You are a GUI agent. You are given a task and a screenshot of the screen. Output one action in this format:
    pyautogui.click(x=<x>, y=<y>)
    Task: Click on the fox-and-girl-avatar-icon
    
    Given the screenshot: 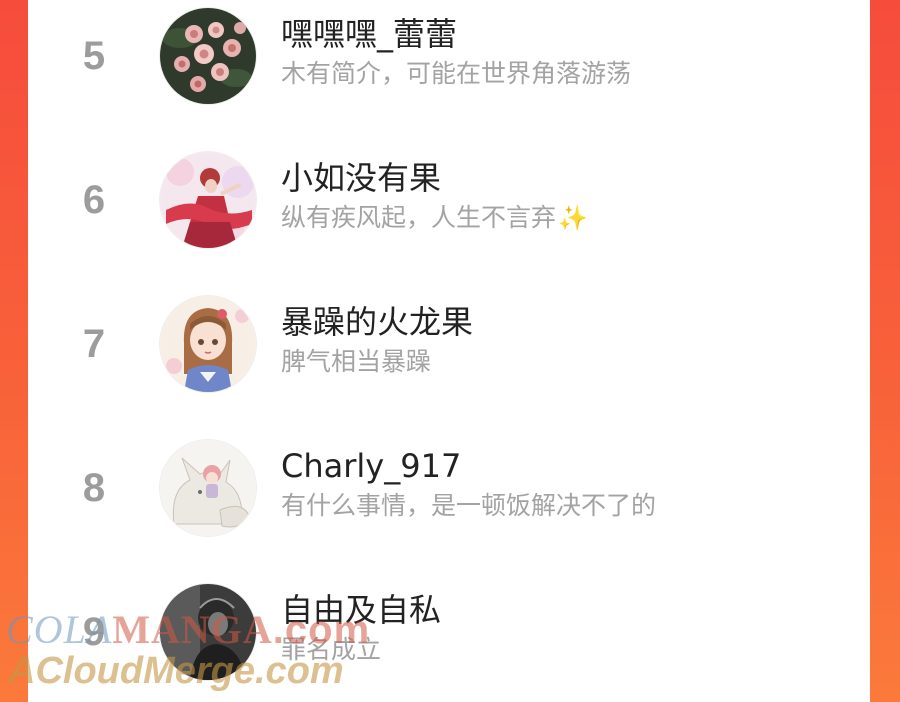 What is the action you would take?
    pyautogui.click(x=208, y=488)
    